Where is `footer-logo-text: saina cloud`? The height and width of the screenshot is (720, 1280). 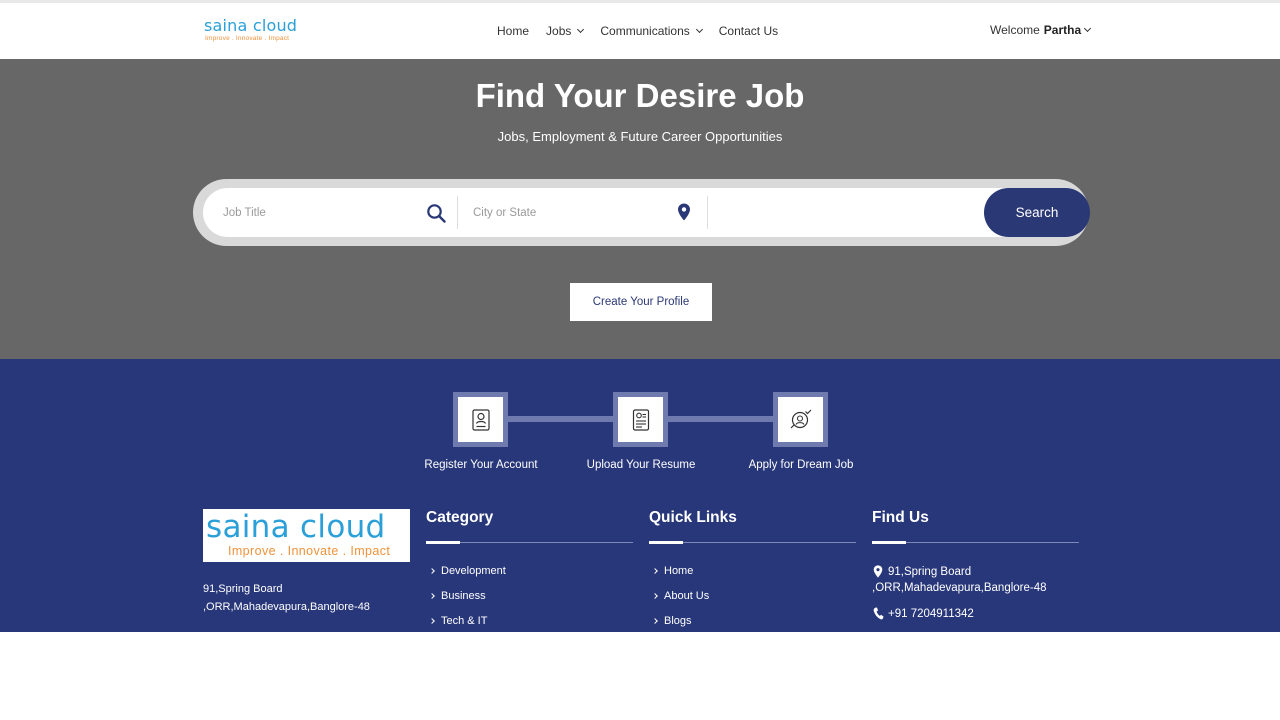 footer-logo-text: saina cloud is located at coordinates (296, 527).